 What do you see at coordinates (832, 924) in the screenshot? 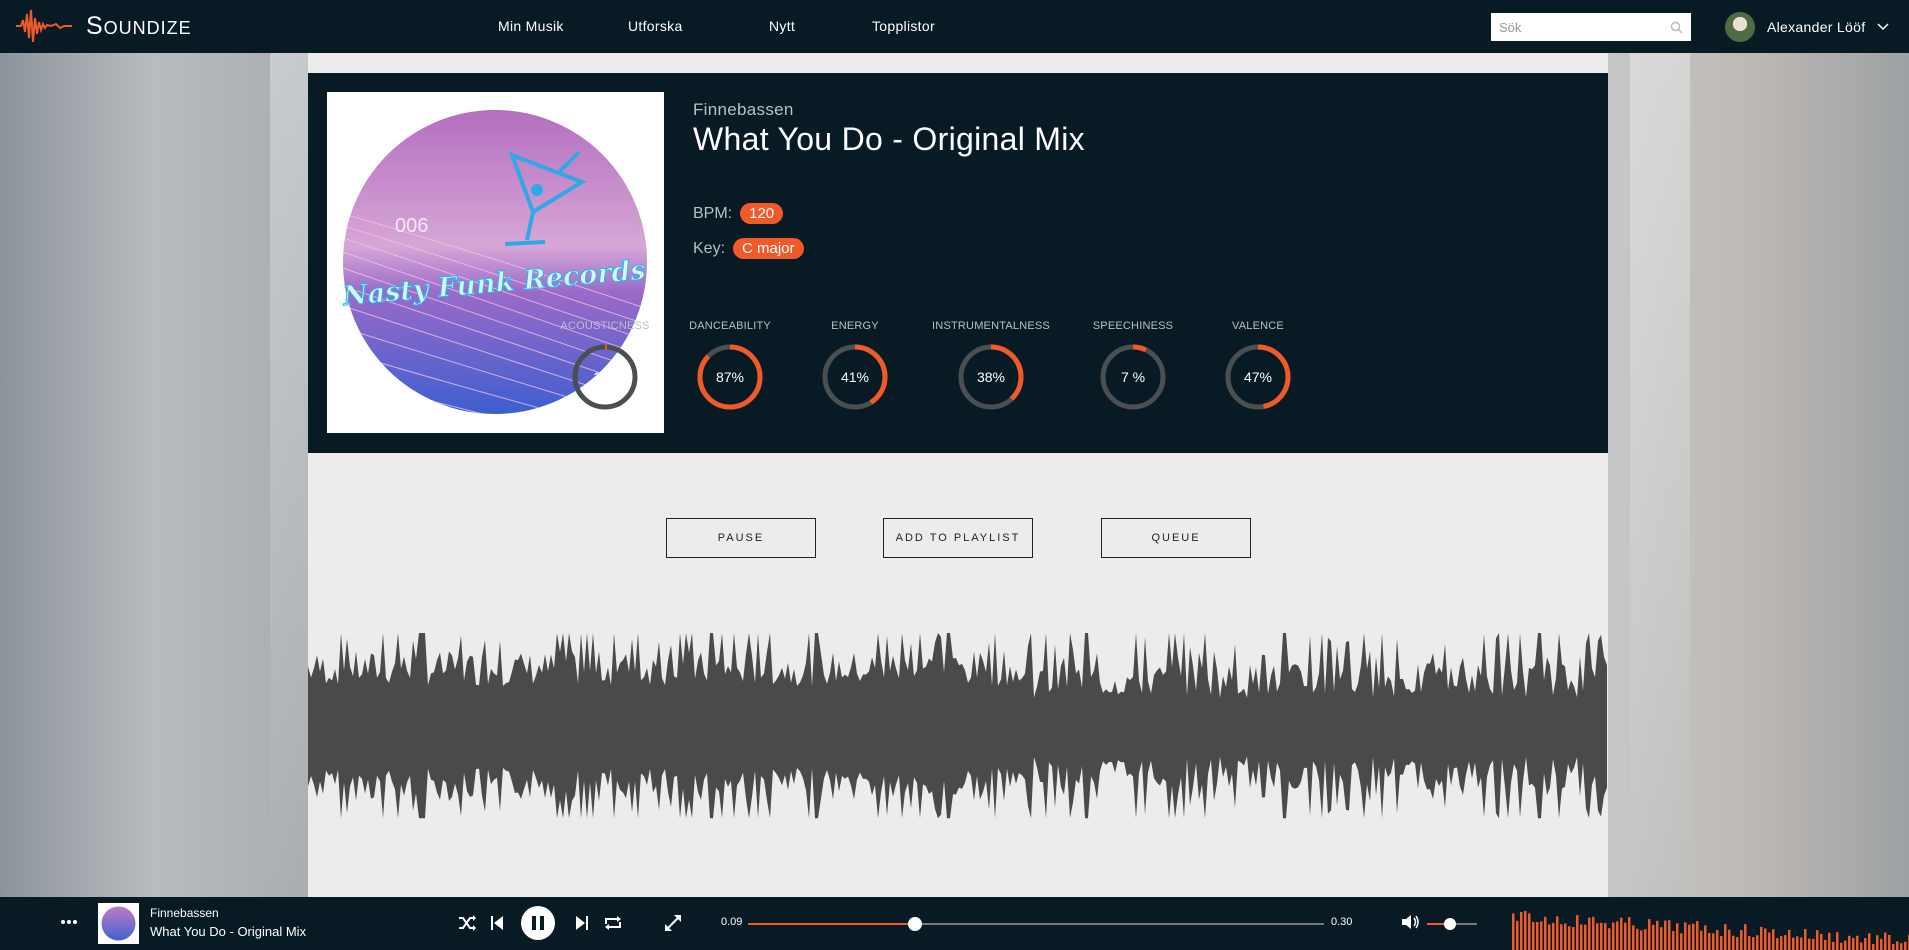
I see `progress-fill` at bounding box center [832, 924].